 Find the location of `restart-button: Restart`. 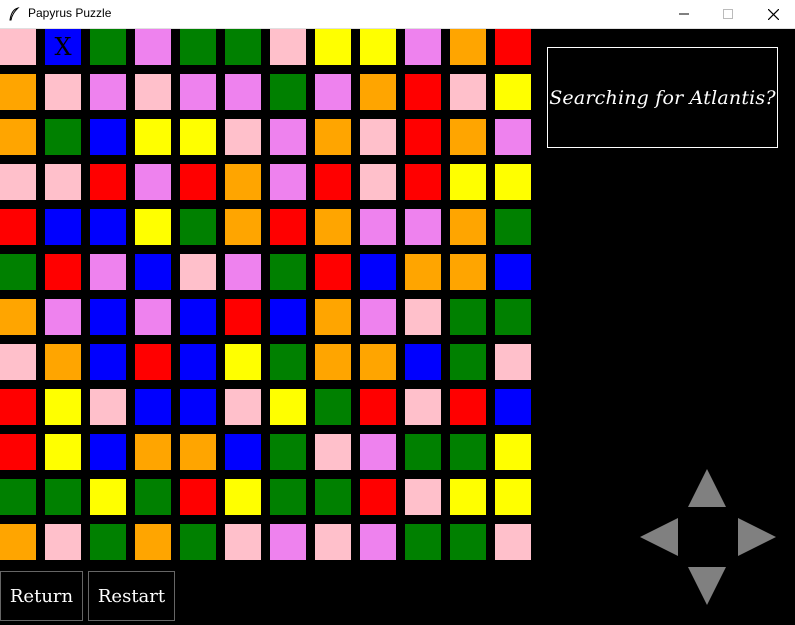

restart-button: Restart is located at coordinates (131, 596).